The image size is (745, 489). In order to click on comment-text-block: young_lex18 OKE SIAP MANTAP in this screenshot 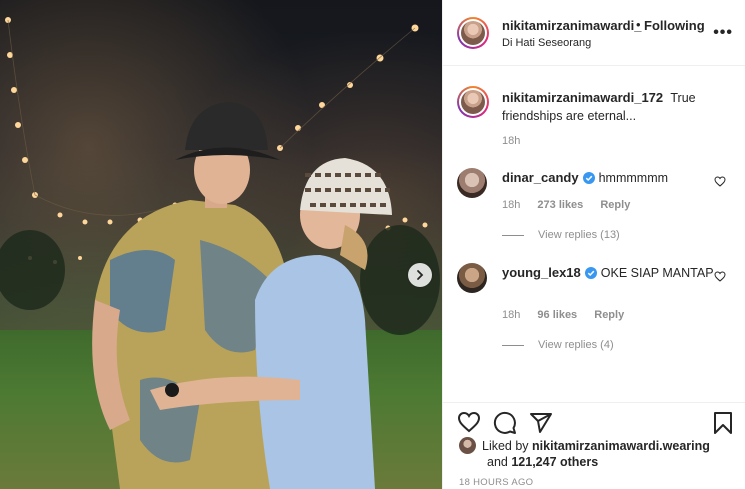, I will do `click(609, 273)`.